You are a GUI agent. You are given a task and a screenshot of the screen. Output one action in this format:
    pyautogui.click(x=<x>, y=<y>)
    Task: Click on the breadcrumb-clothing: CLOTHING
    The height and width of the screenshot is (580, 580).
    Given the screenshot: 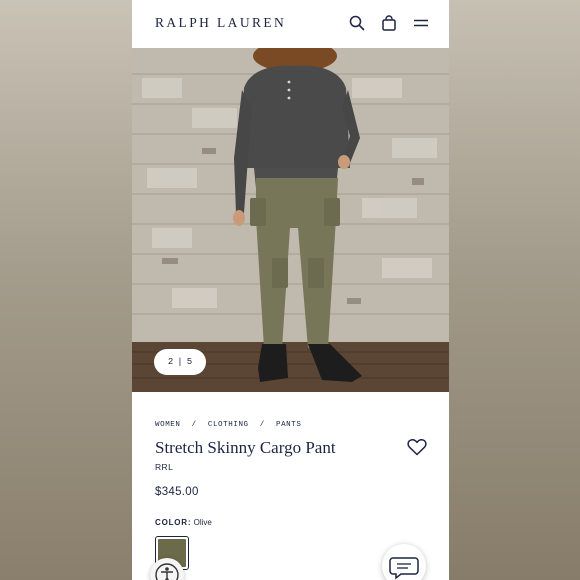 What is the action you would take?
    pyautogui.click(x=228, y=425)
    